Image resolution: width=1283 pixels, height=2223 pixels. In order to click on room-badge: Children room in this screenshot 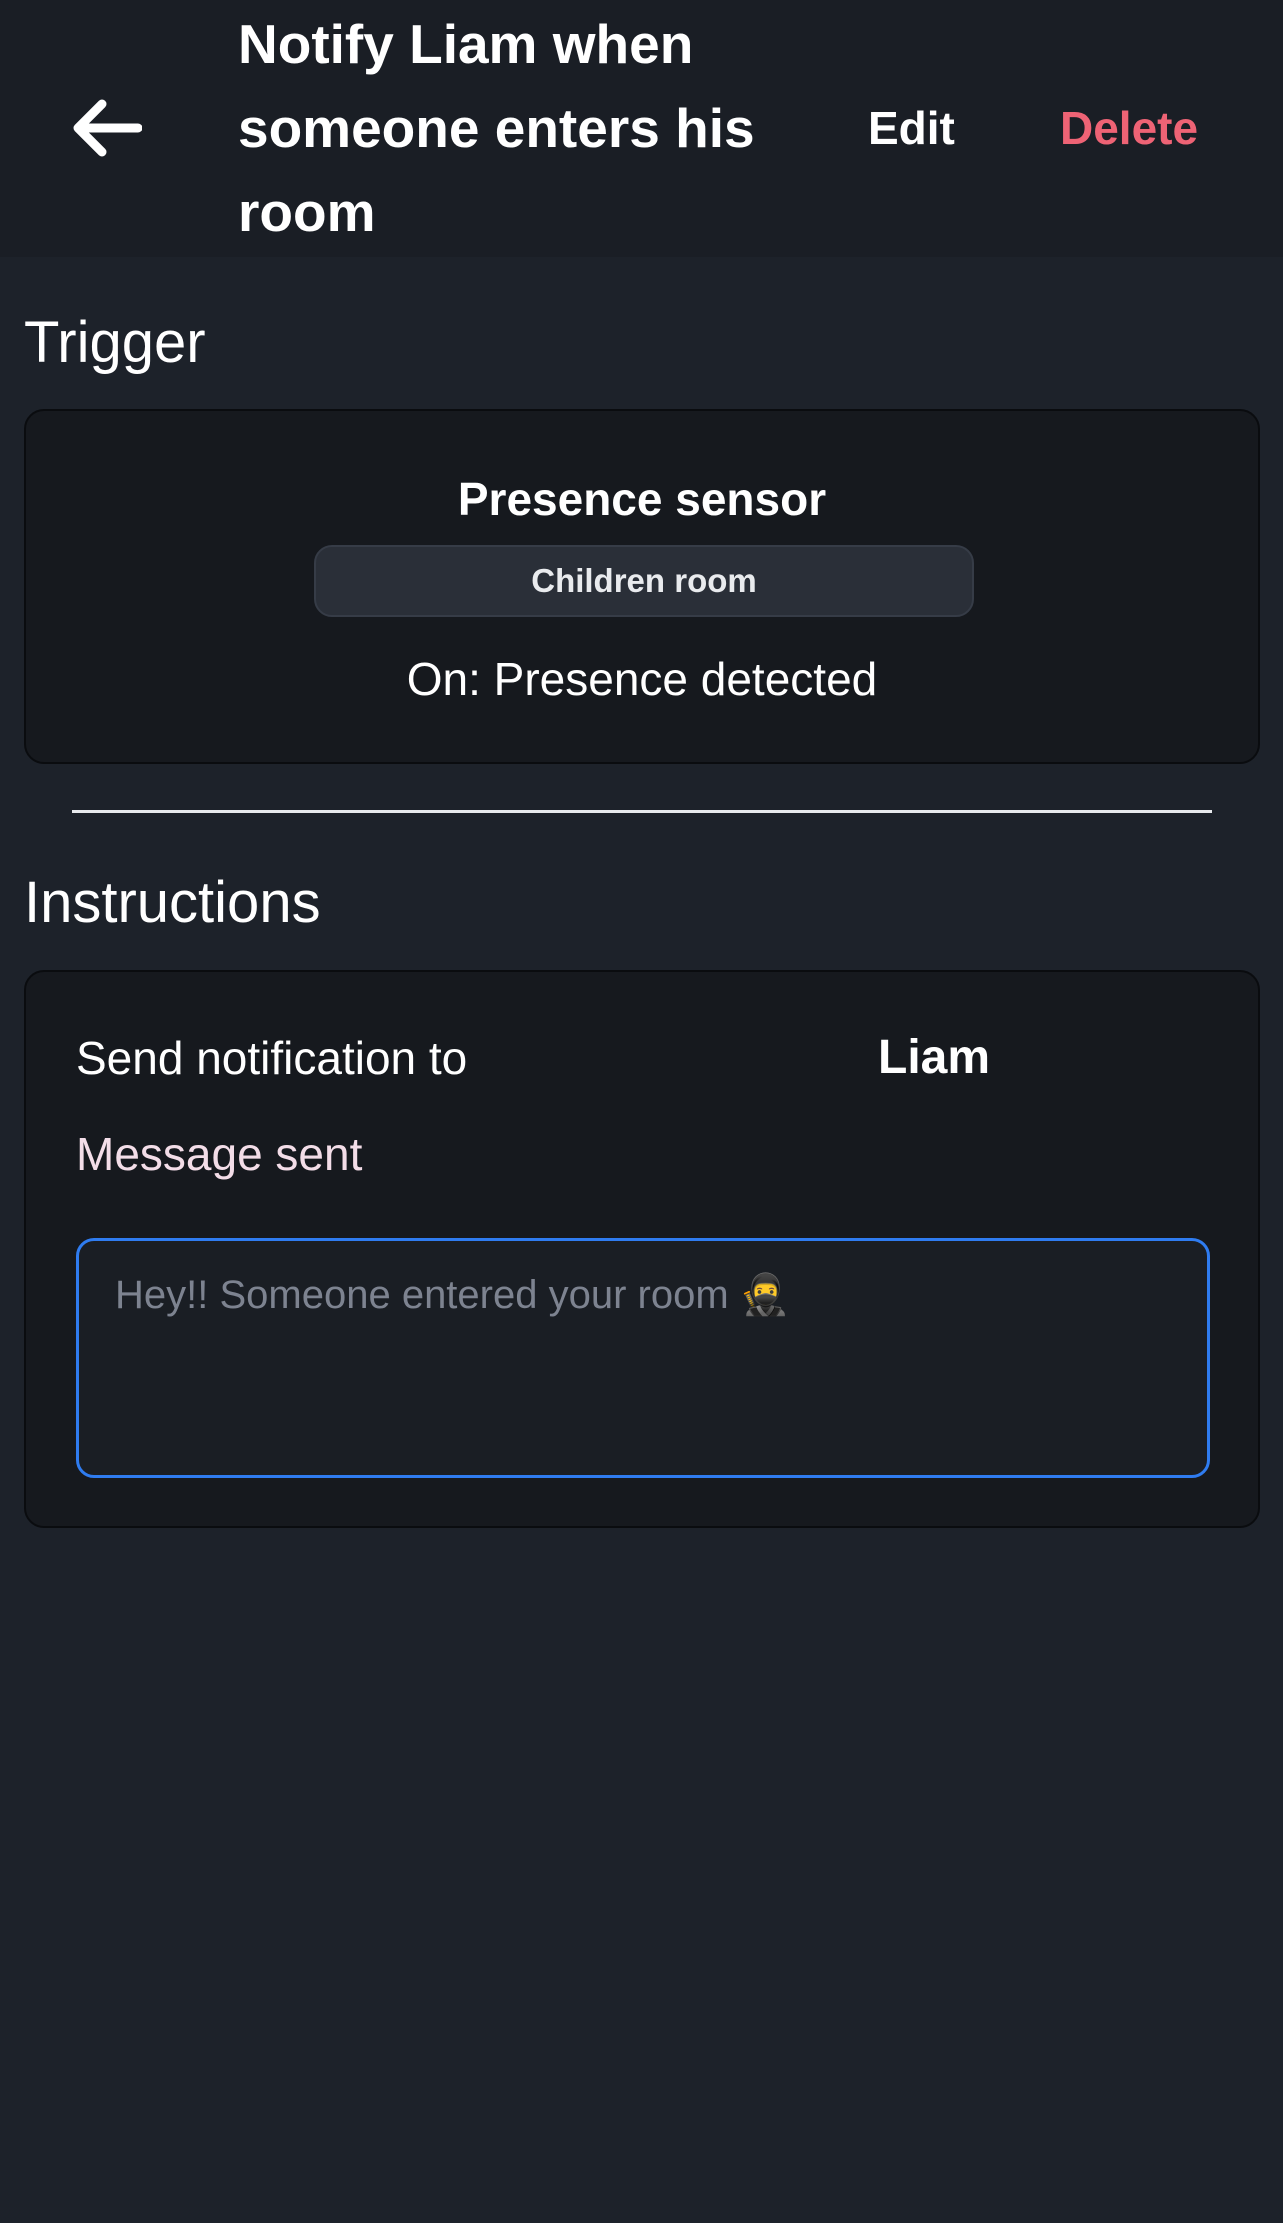, I will do `click(644, 581)`.